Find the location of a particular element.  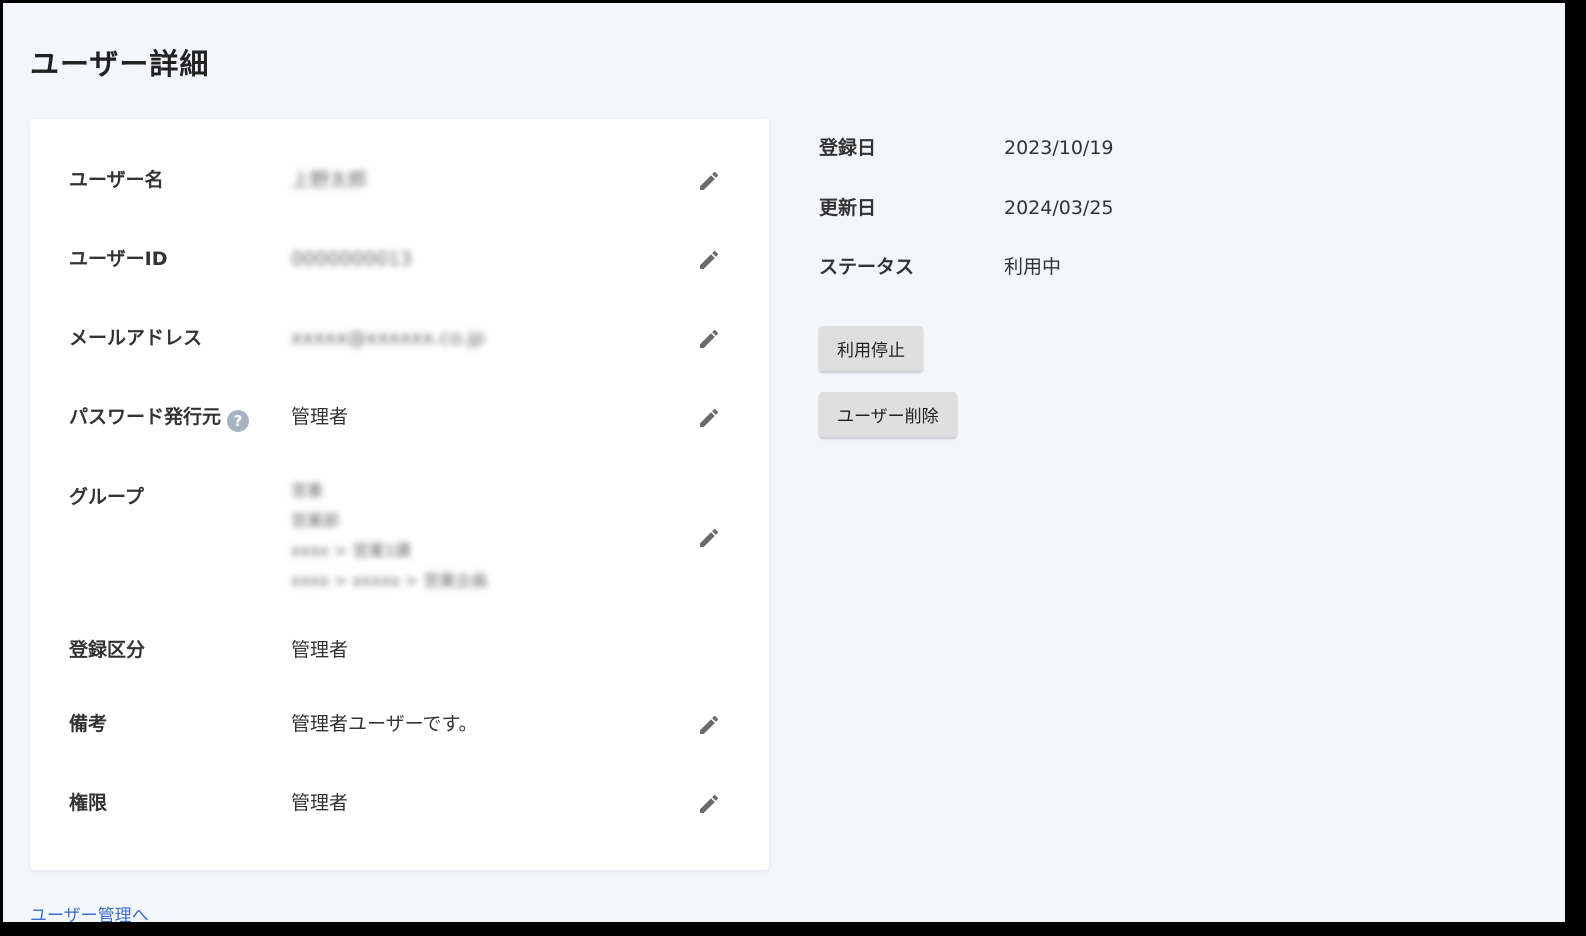

notes-value: 管理者ユーザーです。 is located at coordinates (384, 724).